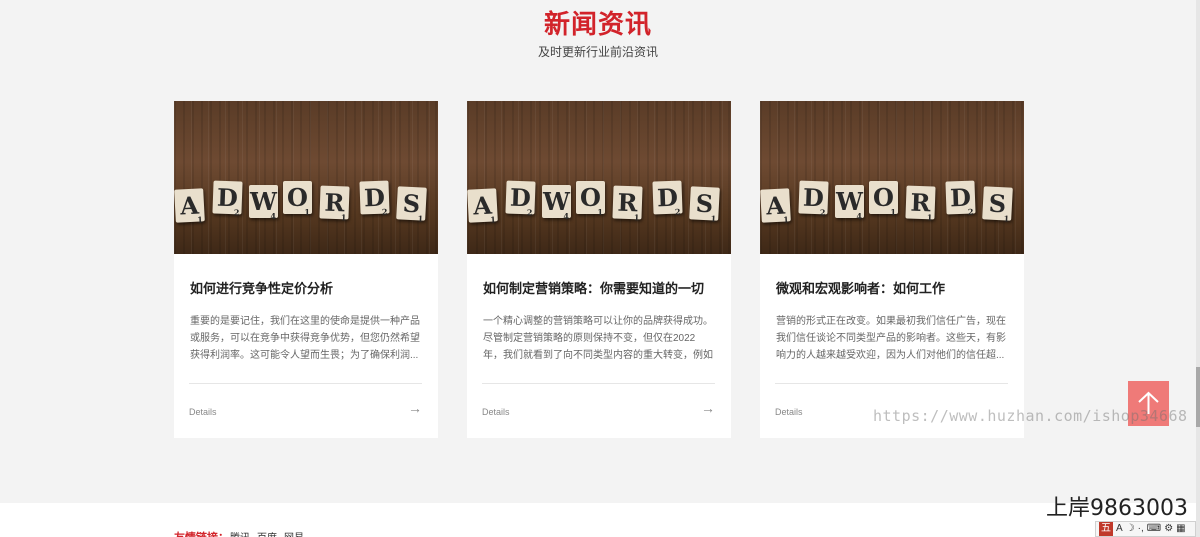 Image resolution: width=1200 pixels, height=537 pixels. What do you see at coordinates (1145, 529) in the screenshot?
I see `ime-toolbar: 五 A ☽ ·, ⌨ ⚙ ▦` at bounding box center [1145, 529].